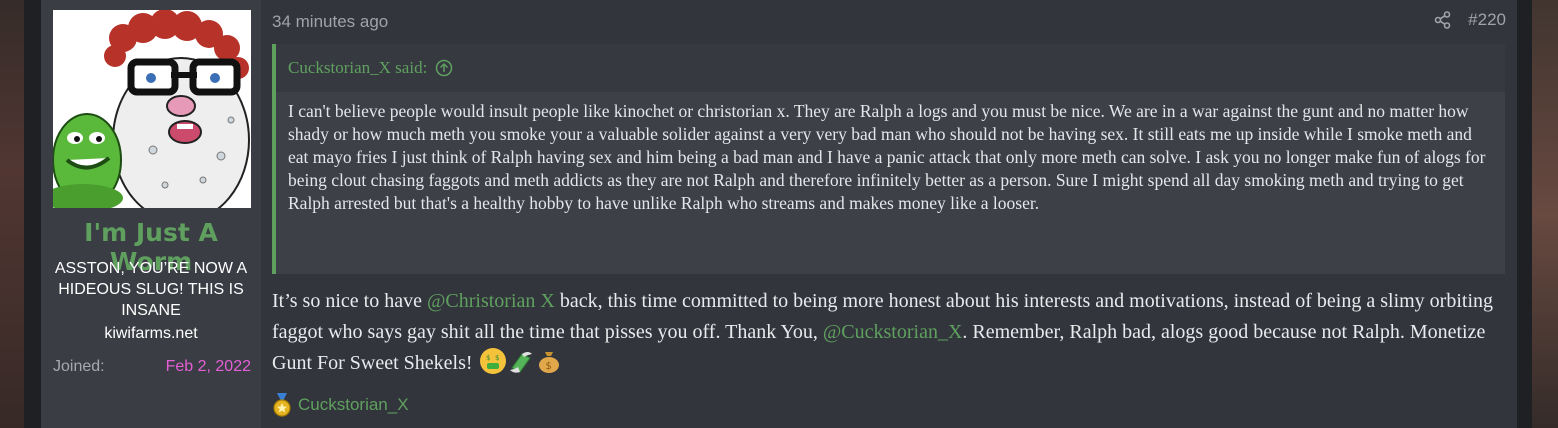  What do you see at coordinates (890, 68) in the screenshot?
I see `quote-header: Cuckstorian_X said:` at bounding box center [890, 68].